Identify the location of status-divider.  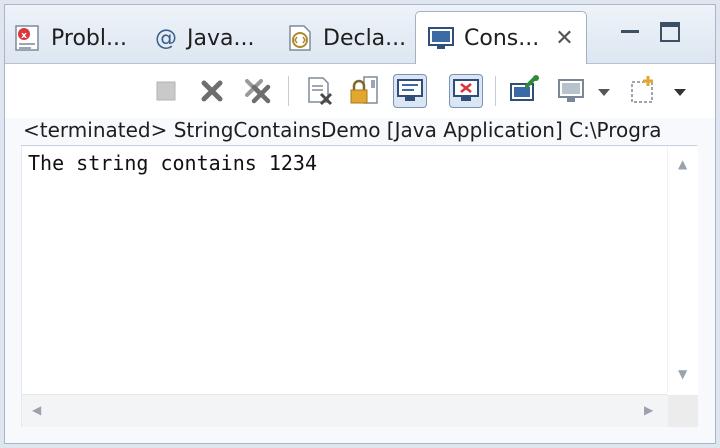
(359, 145).